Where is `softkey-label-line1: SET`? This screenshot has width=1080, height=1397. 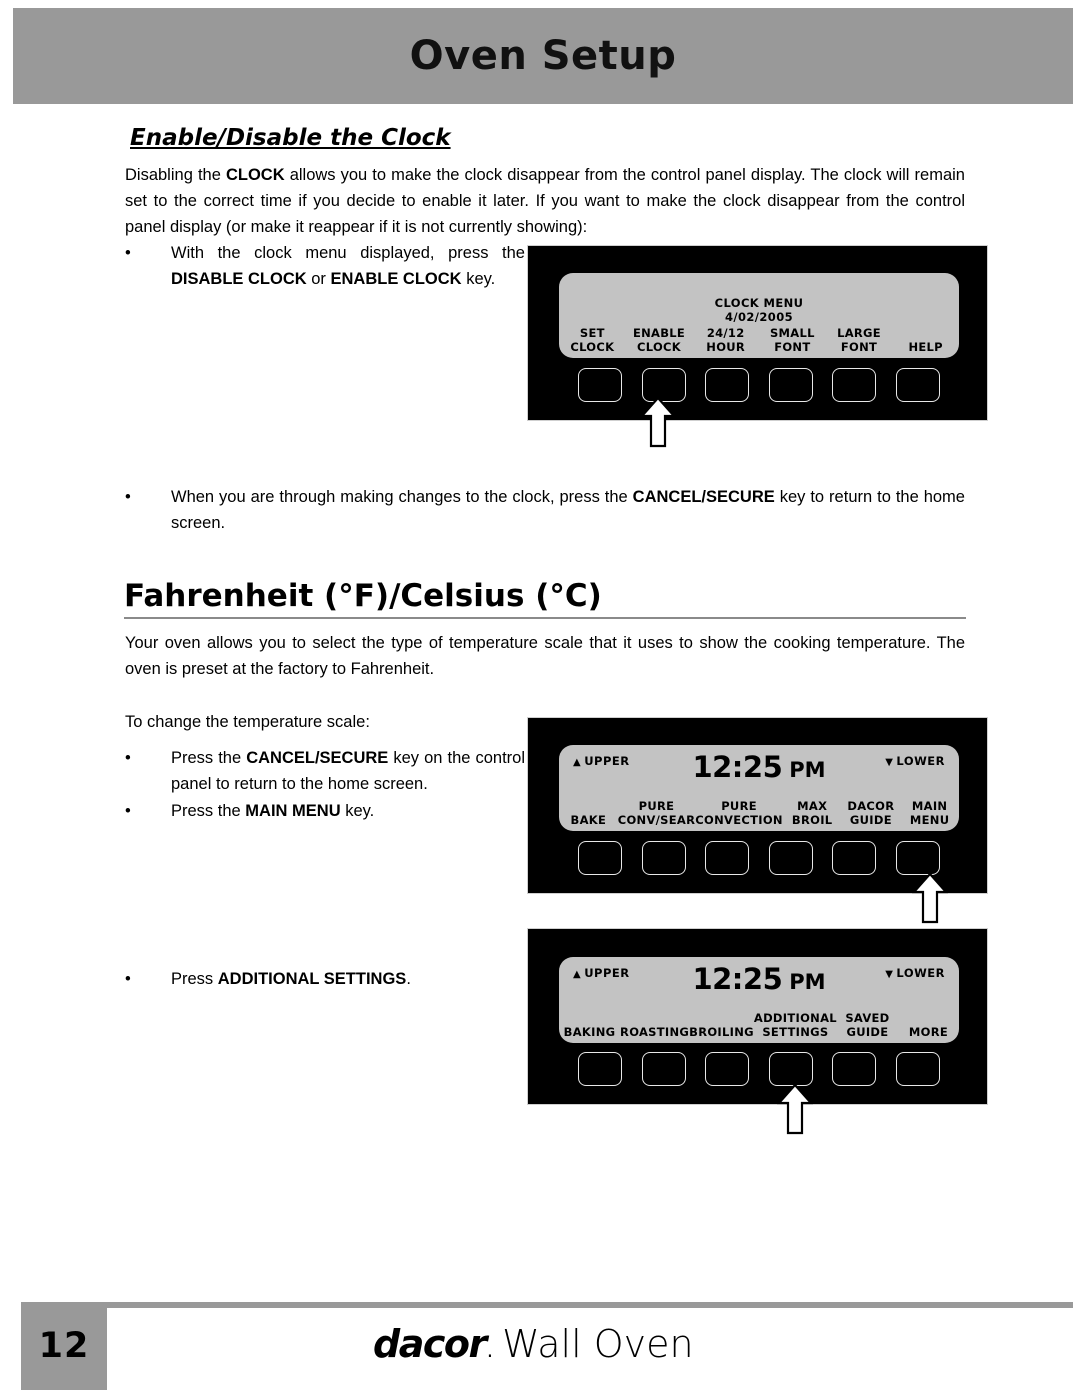 softkey-label-line1: SET is located at coordinates (592, 333).